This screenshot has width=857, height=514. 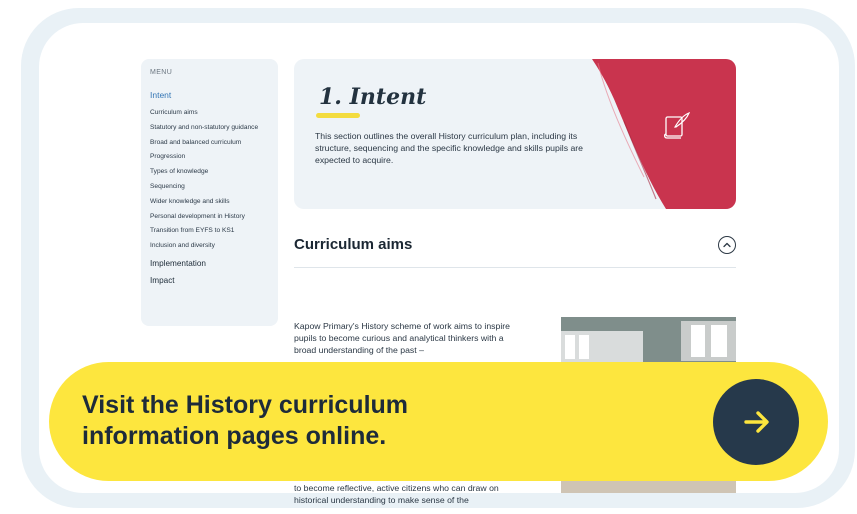 I want to click on section-title: Curriculum aims, so click(x=353, y=244).